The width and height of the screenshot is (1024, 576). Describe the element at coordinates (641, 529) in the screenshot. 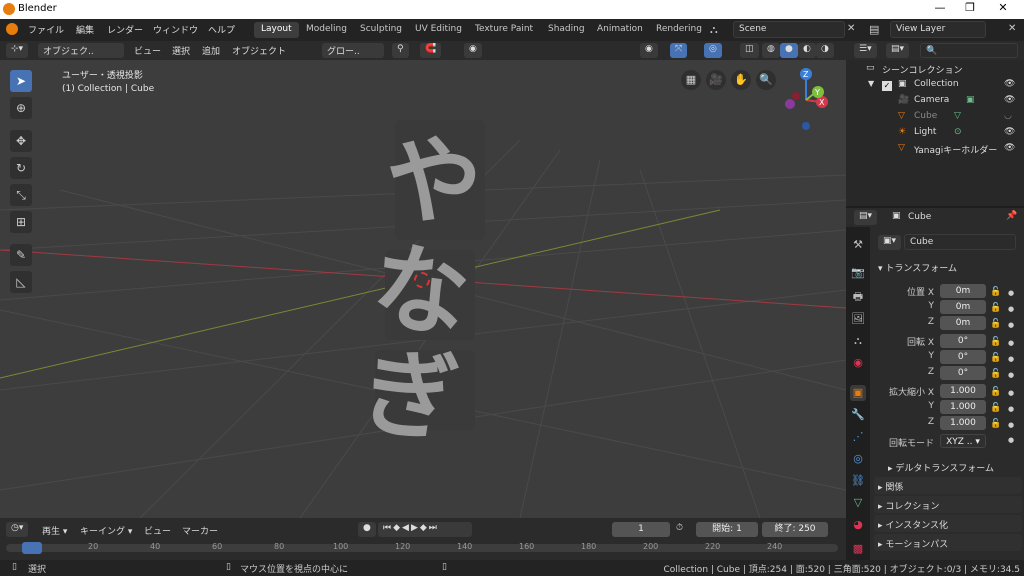

I see `current-frame-field: 1` at that location.